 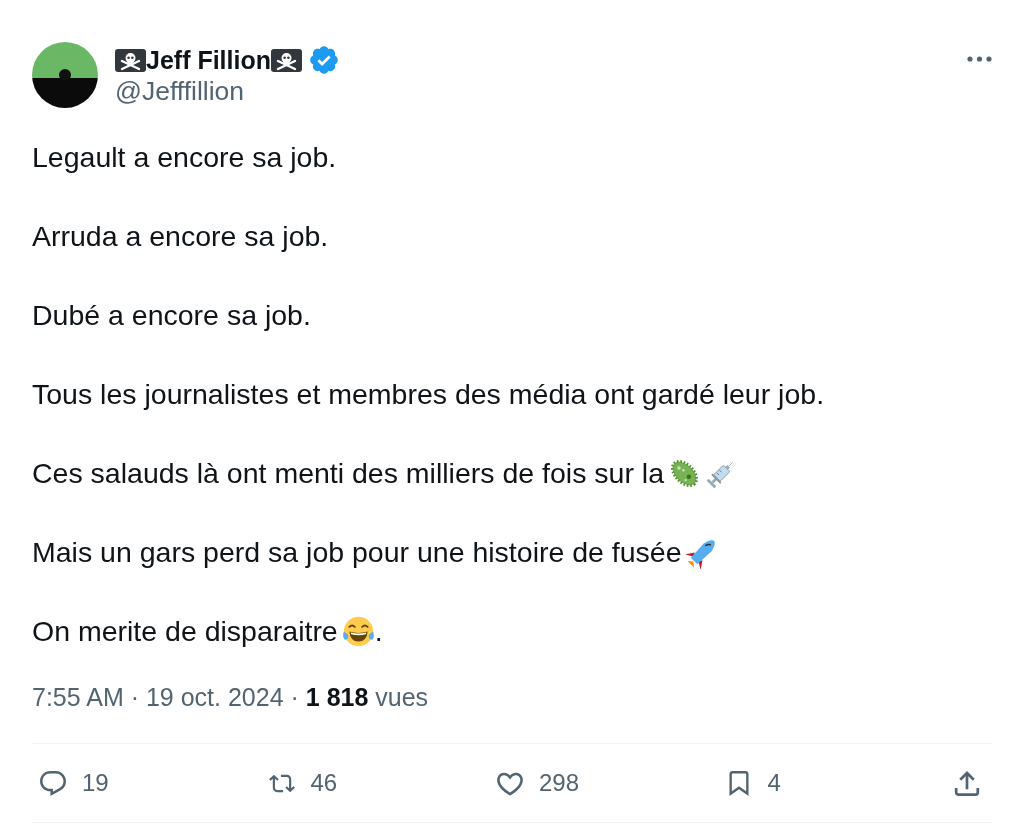 I want to click on post-text: ., so click(x=378, y=631).